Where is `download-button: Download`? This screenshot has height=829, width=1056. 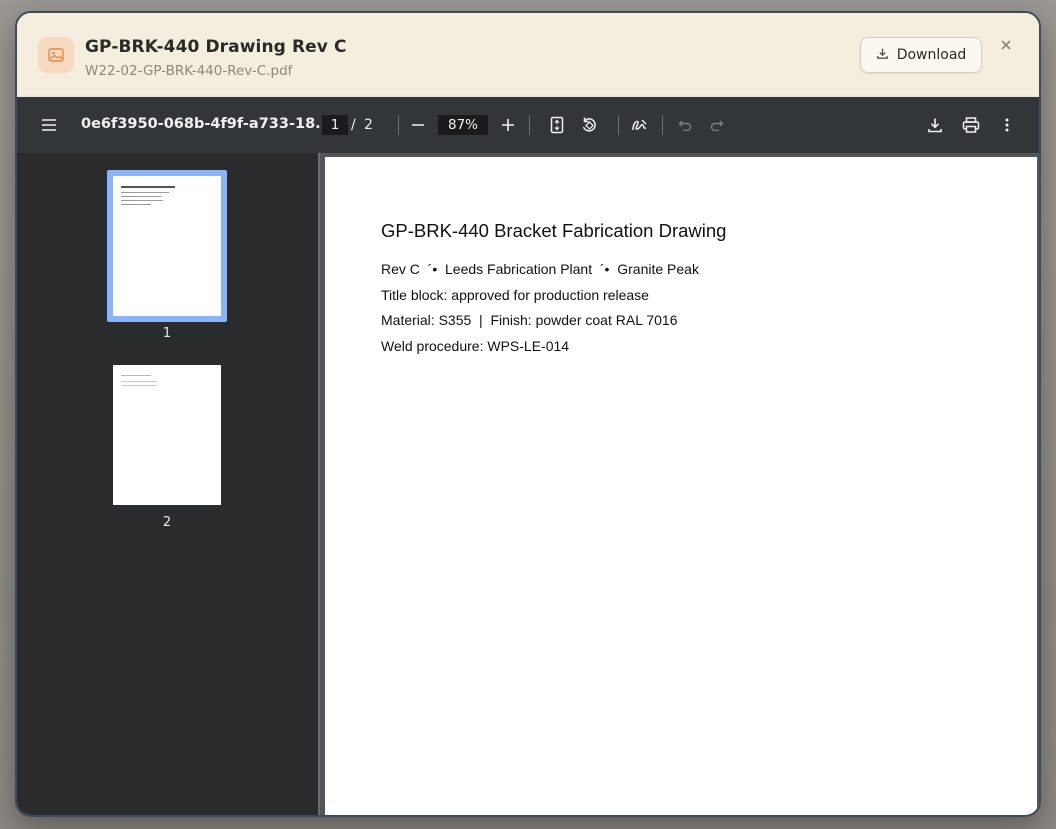
download-button: Download is located at coordinates (921, 55).